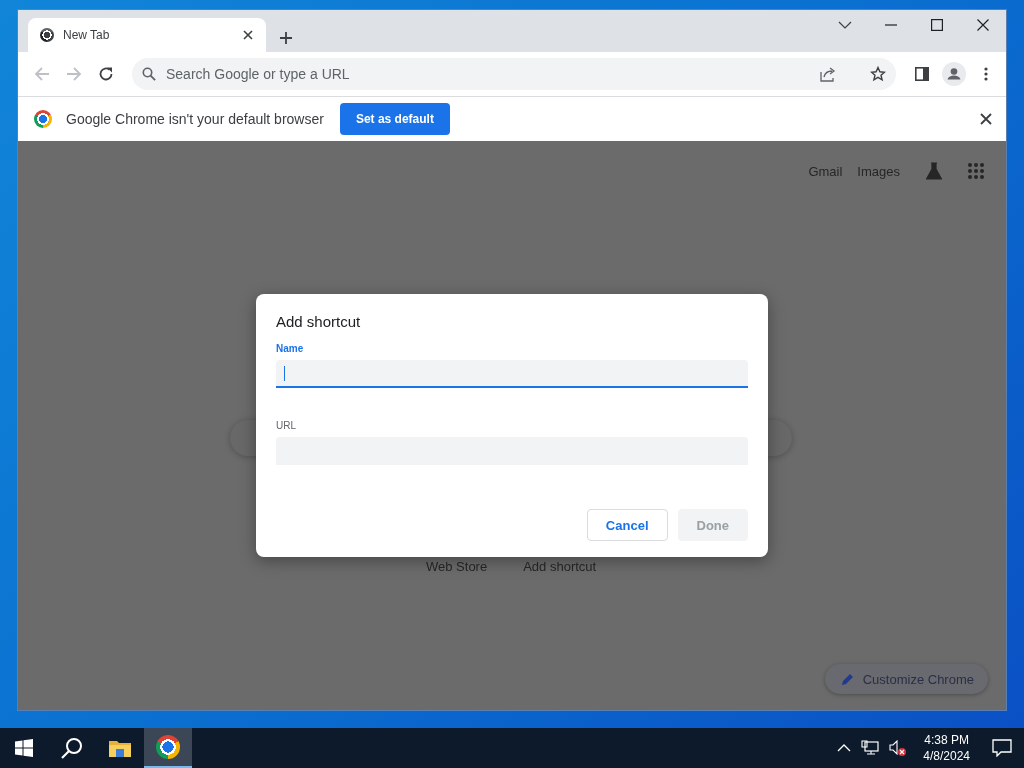  What do you see at coordinates (1002, 748) in the screenshot?
I see `notification-icon` at bounding box center [1002, 748].